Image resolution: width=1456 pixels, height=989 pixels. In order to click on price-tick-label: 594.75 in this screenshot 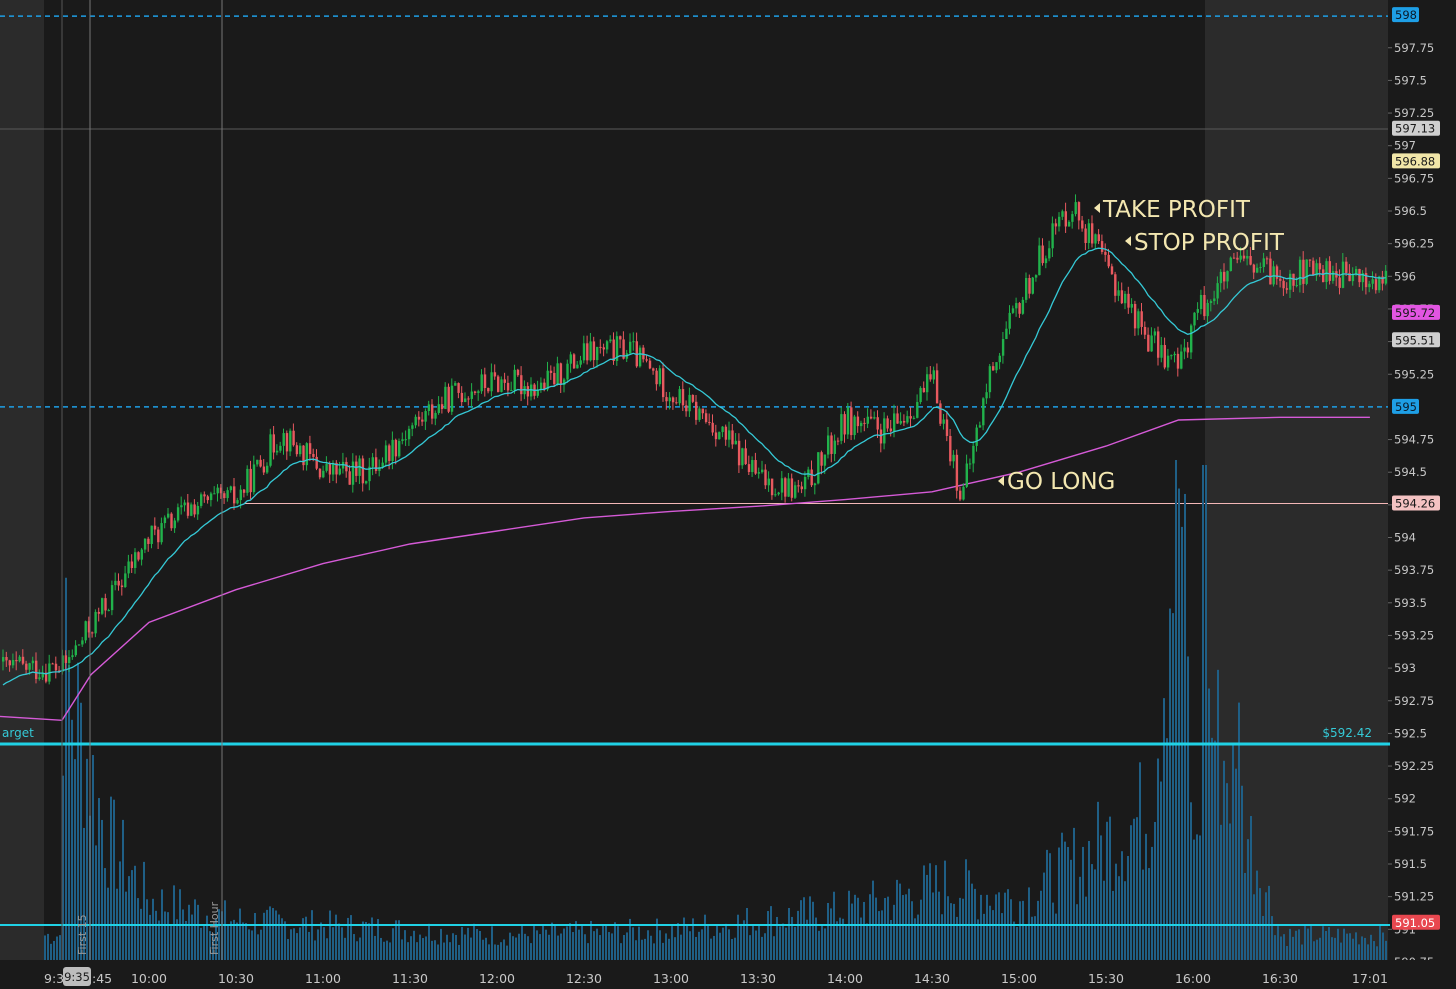, I will do `click(1414, 440)`.